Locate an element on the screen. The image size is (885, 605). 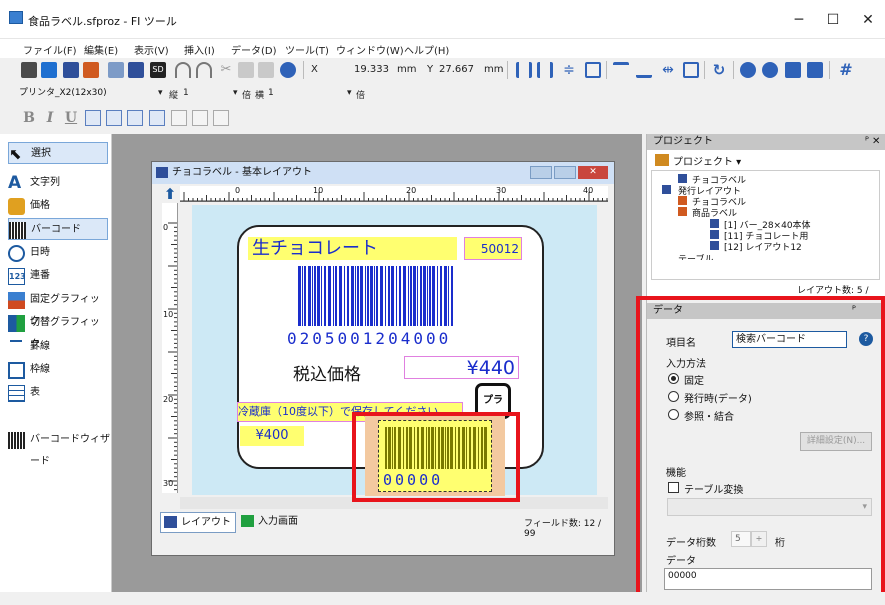
save-icon is located at coordinates (49, 70).